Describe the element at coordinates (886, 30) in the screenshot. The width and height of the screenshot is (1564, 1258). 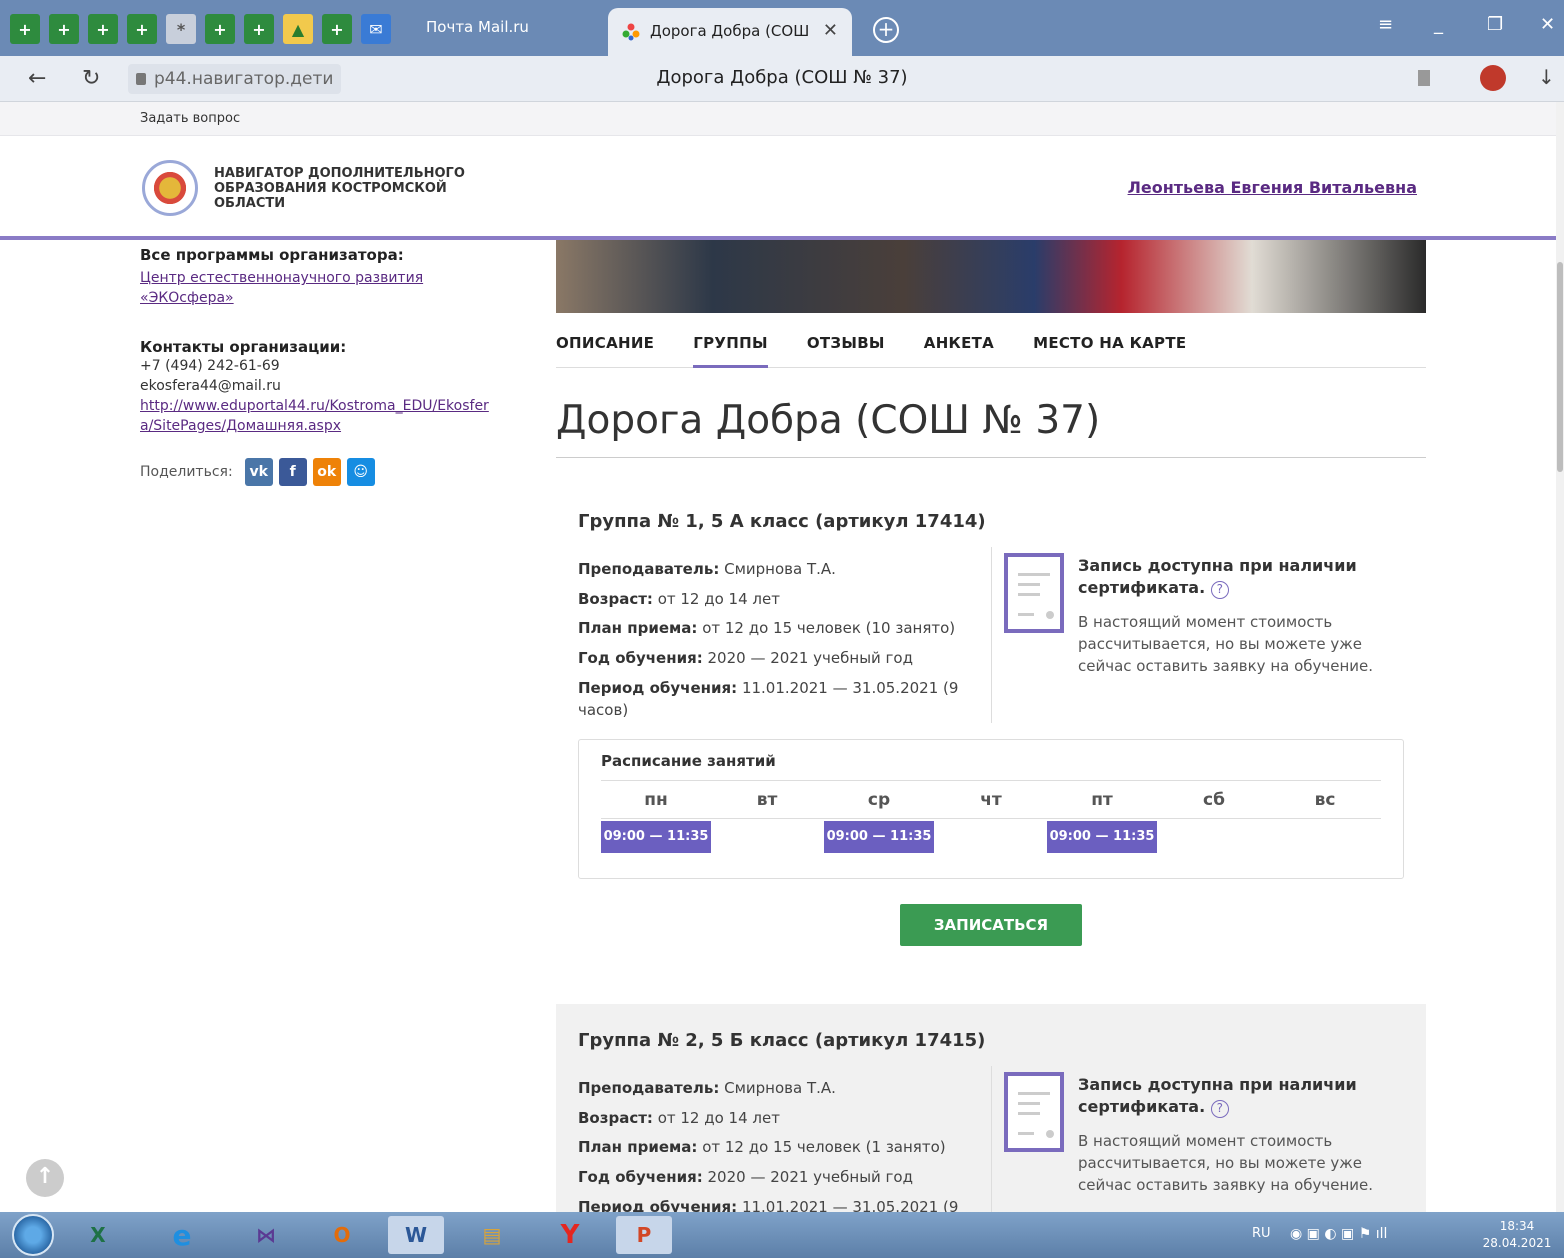
I see `new-tab-button: +` at that location.